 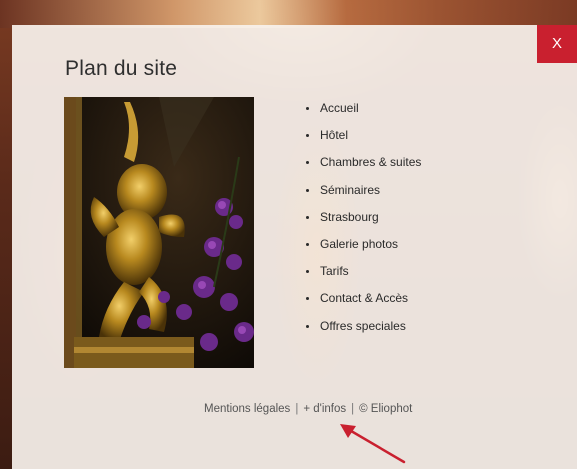 I want to click on sitemap-item-tarifs: Tarifs, so click(x=363, y=271).